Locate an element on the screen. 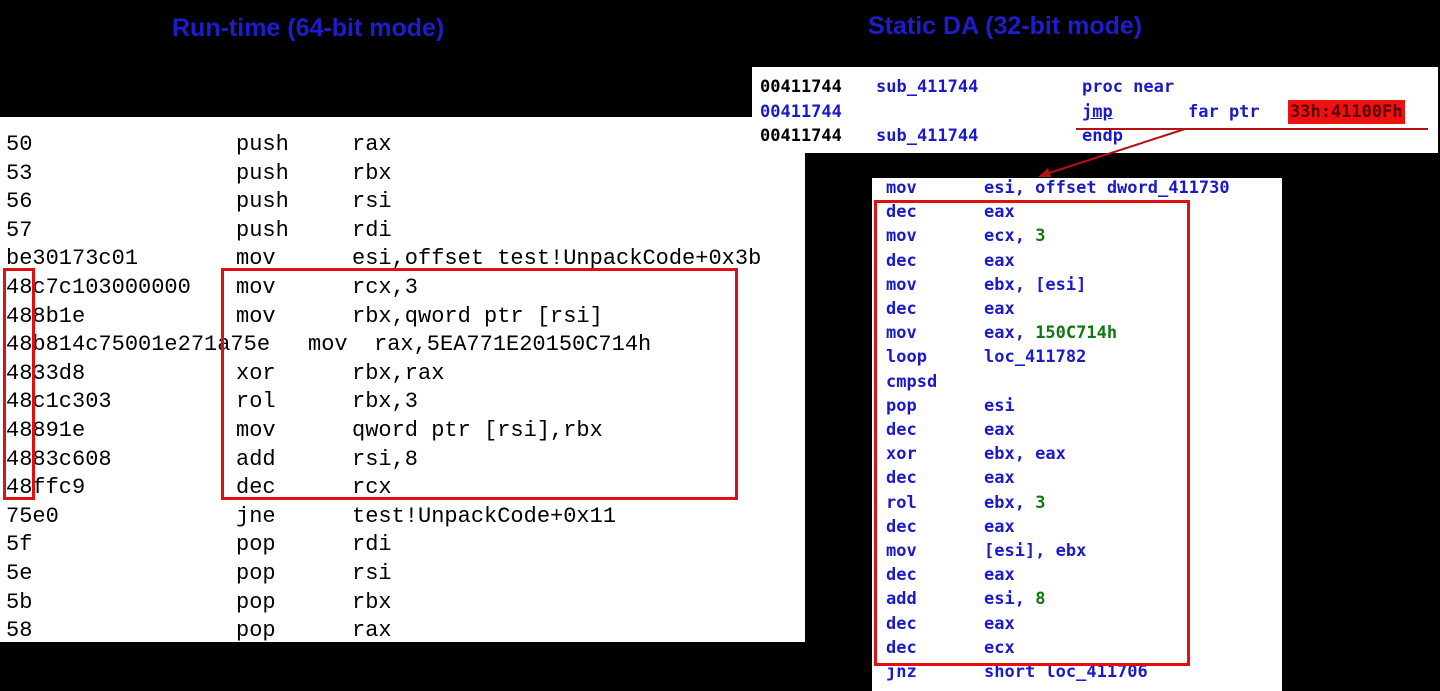 This screenshot has height=691, width=1440. runtime-operands: test!UnpackCode+0x11 is located at coordinates (484, 516).